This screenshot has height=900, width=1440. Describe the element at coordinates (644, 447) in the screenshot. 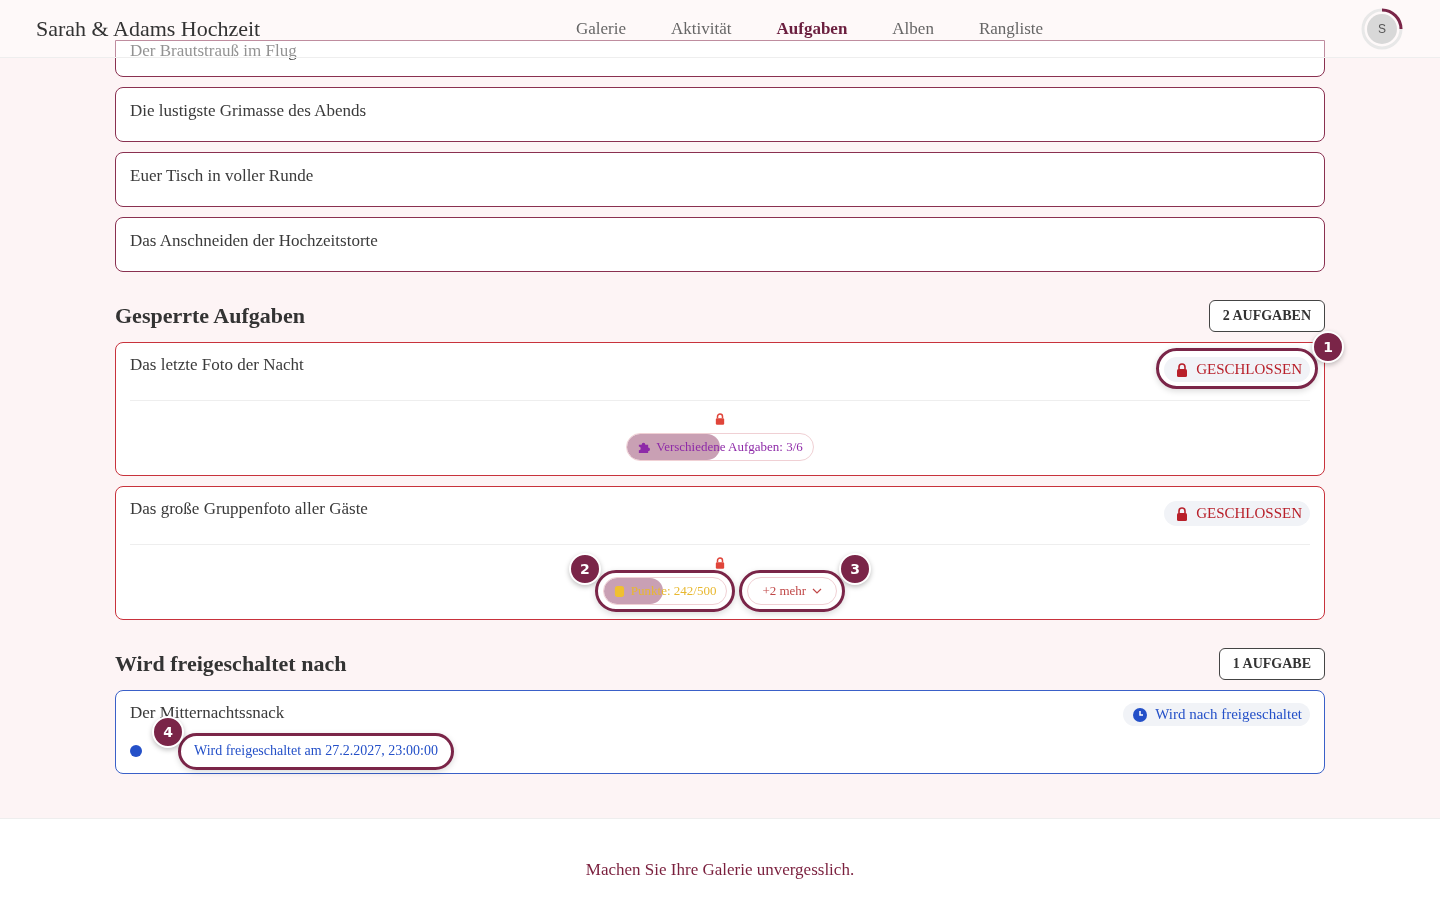

I see `puzzle-icon` at that location.